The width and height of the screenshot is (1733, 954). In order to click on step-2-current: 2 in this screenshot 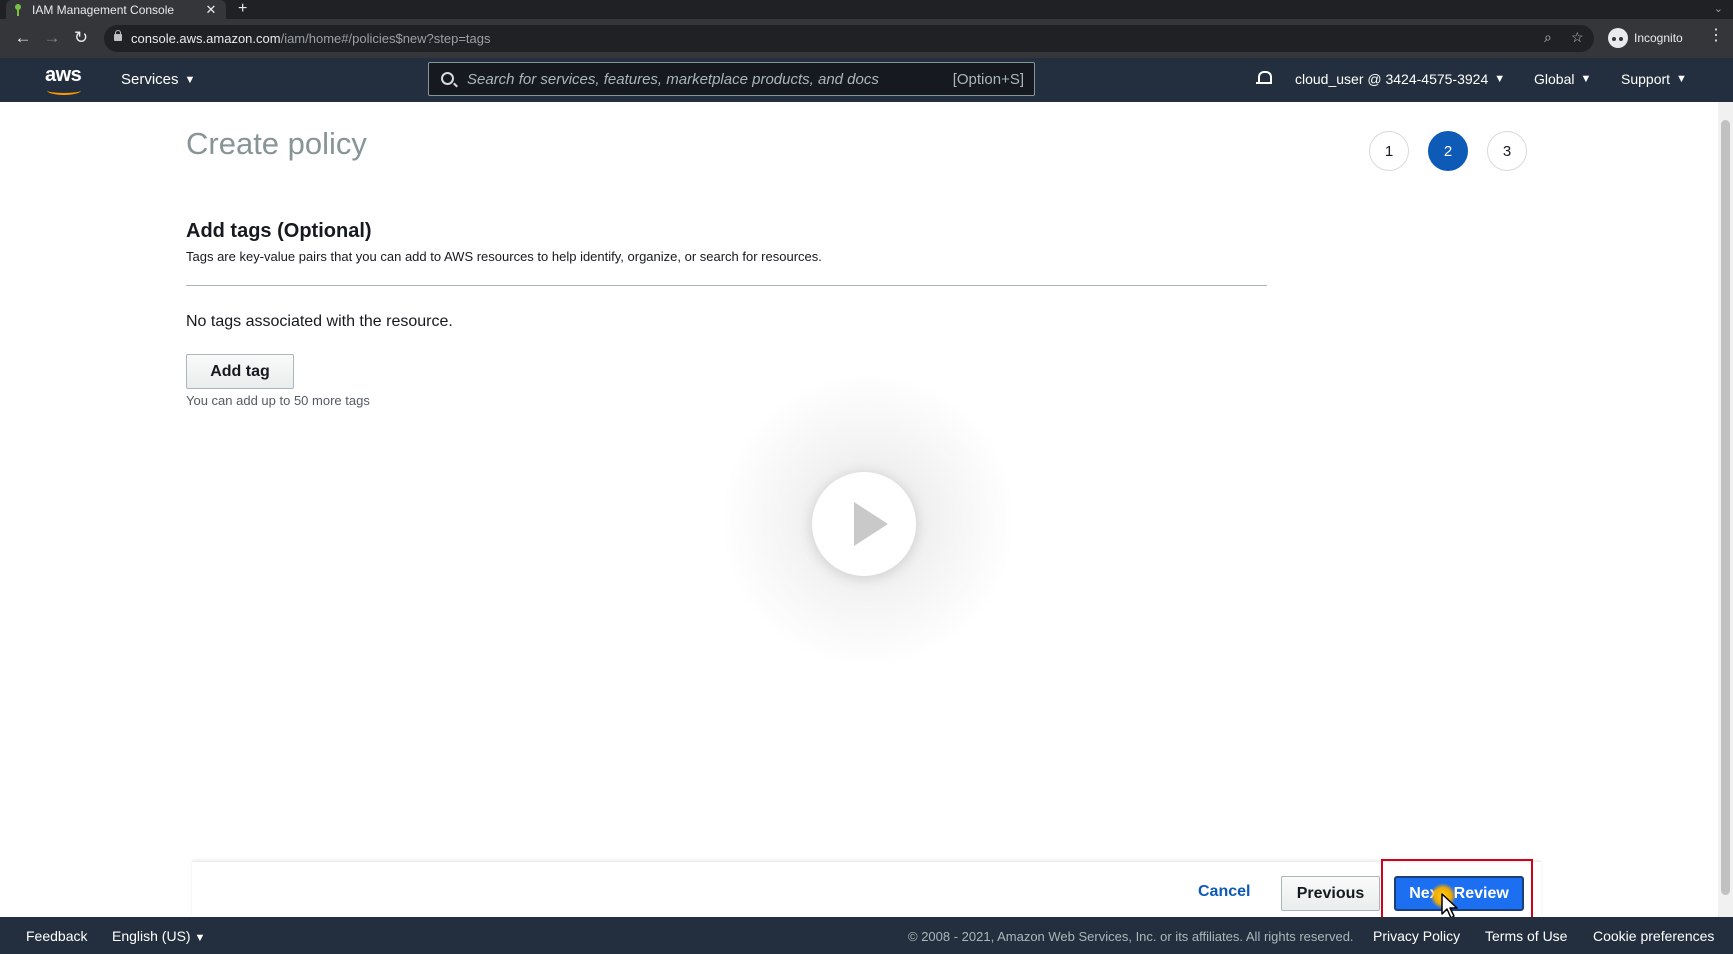, I will do `click(1448, 151)`.